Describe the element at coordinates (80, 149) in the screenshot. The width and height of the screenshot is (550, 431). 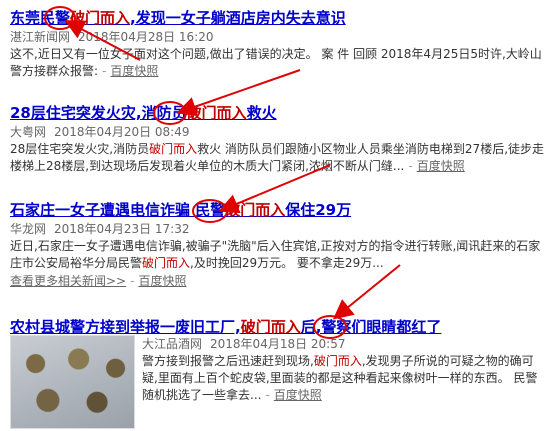
I see `snippet-text: 28层住宅突发火灾,消防员` at that location.